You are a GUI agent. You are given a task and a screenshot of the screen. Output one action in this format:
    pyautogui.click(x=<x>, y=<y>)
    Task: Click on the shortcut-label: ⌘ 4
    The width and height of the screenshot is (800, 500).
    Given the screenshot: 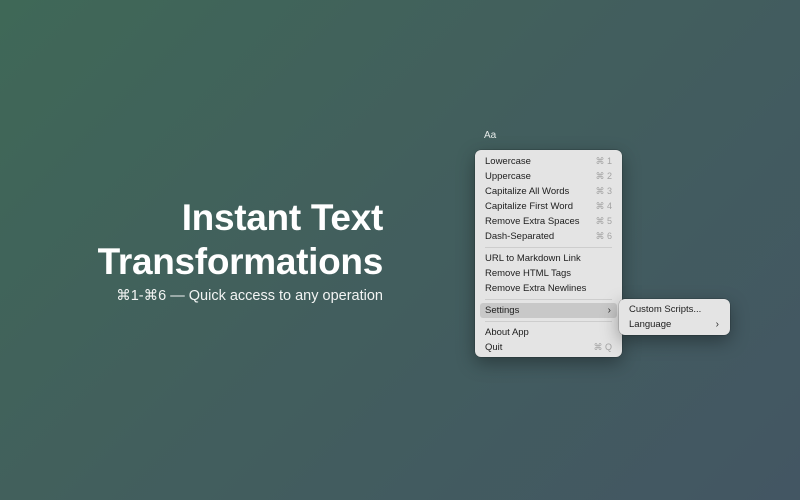 What is the action you would take?
    pyautogui.click(x=603, y=206)
    